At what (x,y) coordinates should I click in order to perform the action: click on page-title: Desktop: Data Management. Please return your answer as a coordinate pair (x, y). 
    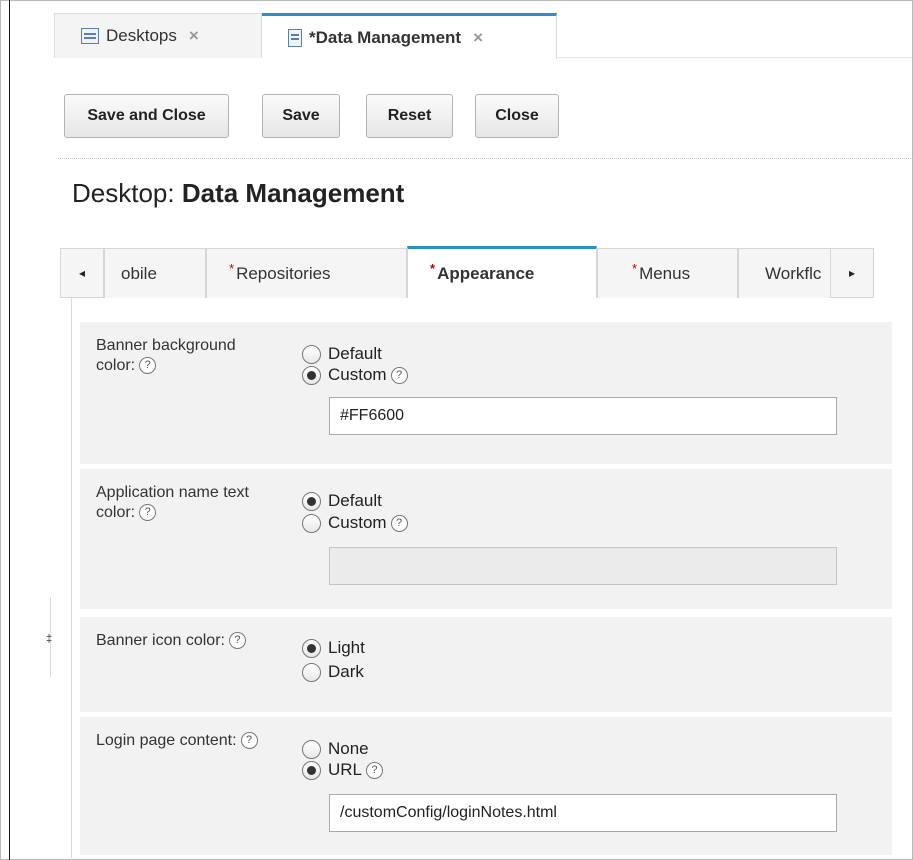
    Looking at the image, I should click on (238, 193).